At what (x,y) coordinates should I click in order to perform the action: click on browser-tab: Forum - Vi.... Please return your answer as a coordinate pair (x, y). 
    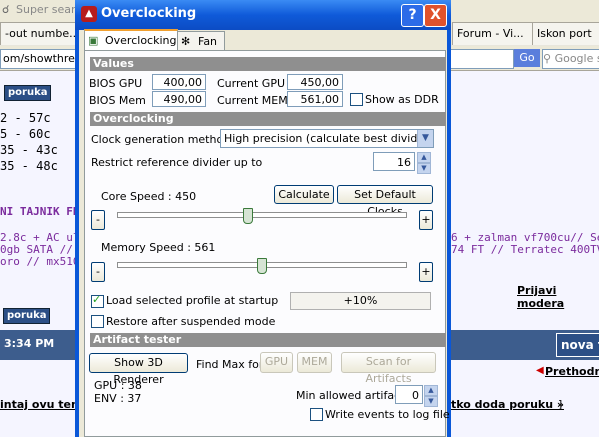
    Looking at the image, I should click on (493, 33).